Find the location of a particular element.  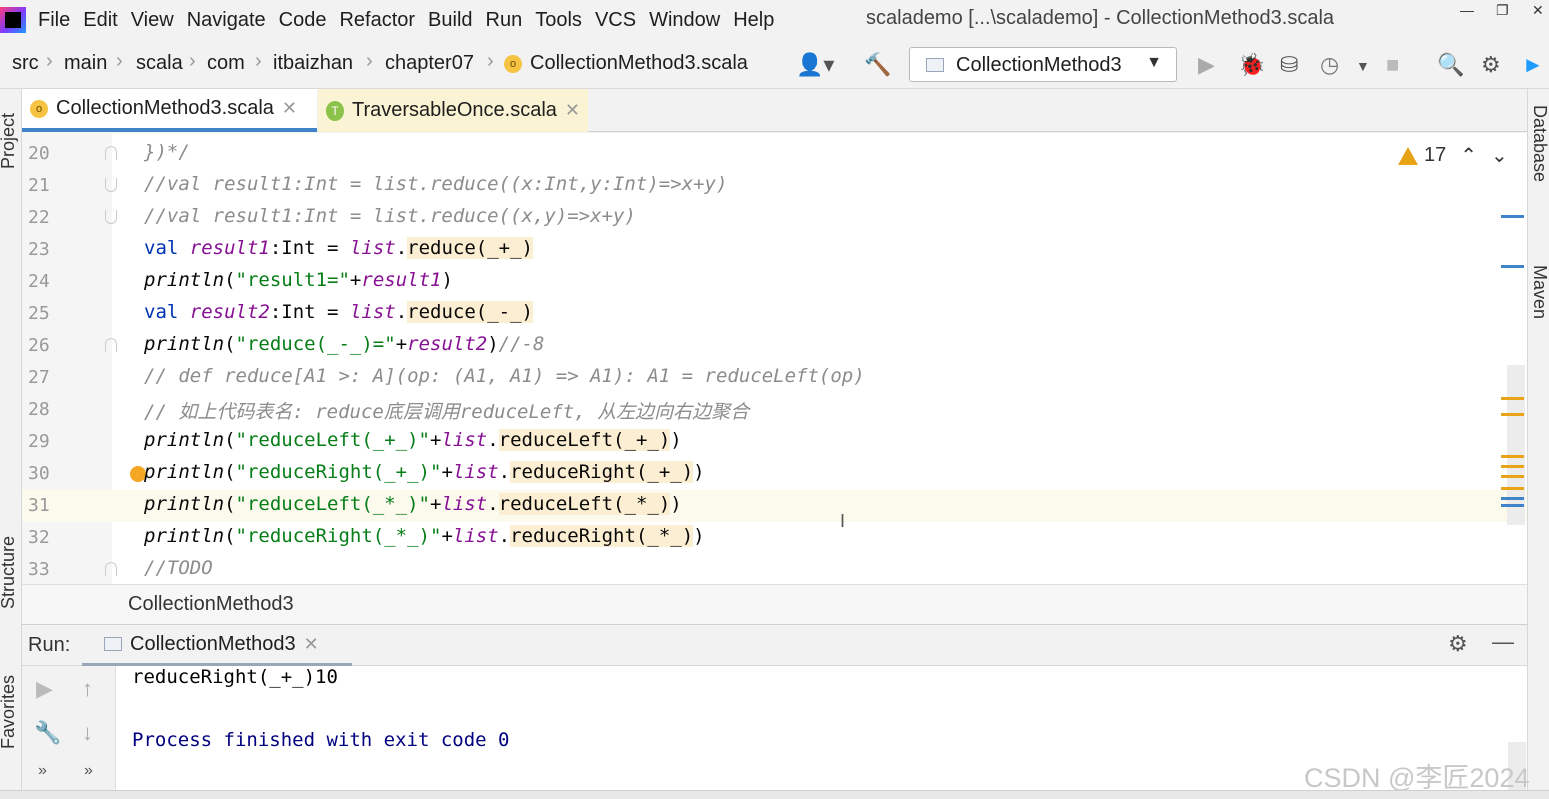

favorites-tool-tab: Favorites is located at coordinates (9, 712).